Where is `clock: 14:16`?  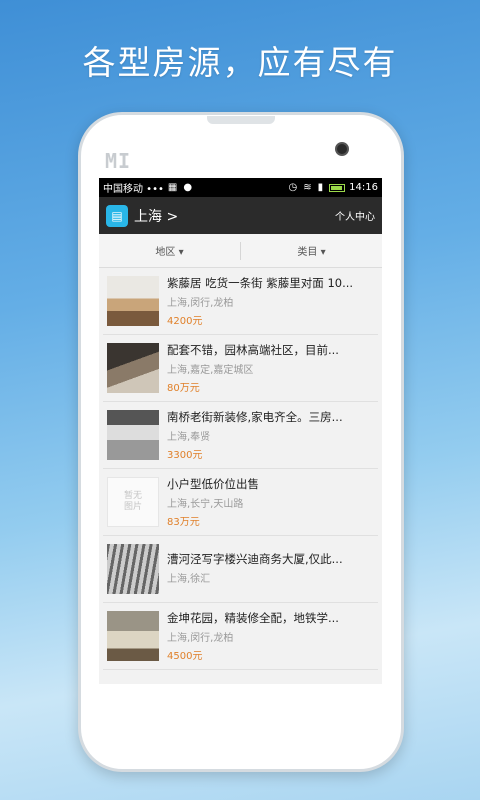
clock: 14:16 is located at coordinates (363, 187).